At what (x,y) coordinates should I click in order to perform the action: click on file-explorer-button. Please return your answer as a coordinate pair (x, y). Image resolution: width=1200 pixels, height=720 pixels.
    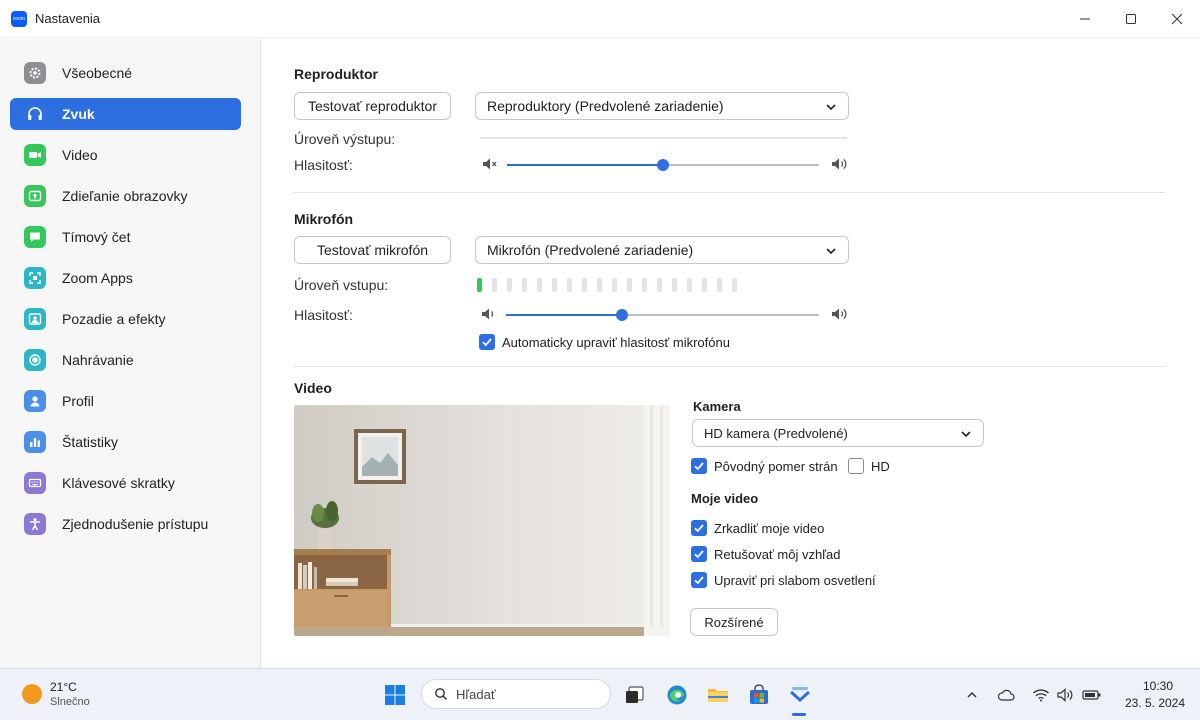
    Looking at the image, I should click on (718, 695).